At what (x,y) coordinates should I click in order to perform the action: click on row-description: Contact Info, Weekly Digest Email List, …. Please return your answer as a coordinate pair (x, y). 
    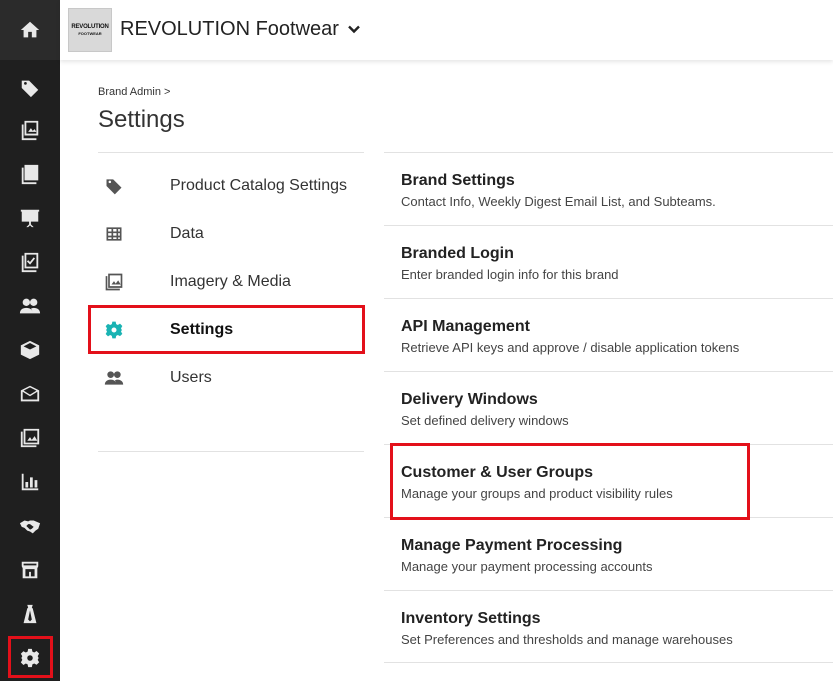
    Looking at the image, I should click on (558, 201).